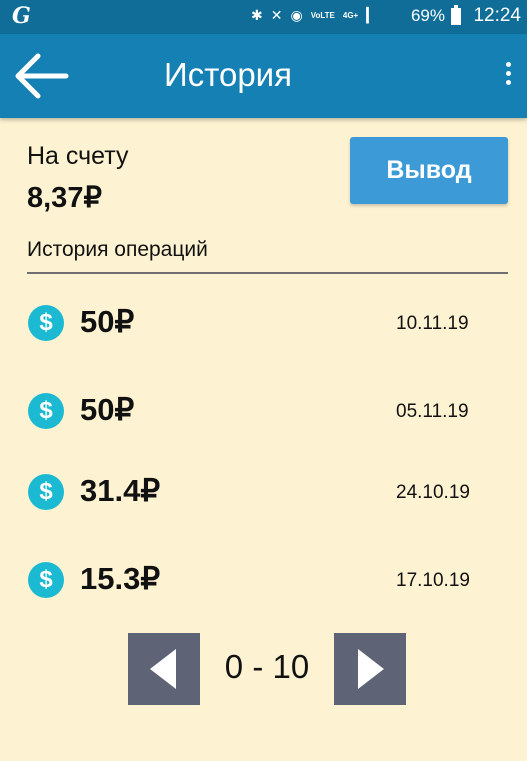  What do you see at coordinates (508, 77) in the screenshot?
I see `more-vertical-icon` at bounding box center [508, 77].